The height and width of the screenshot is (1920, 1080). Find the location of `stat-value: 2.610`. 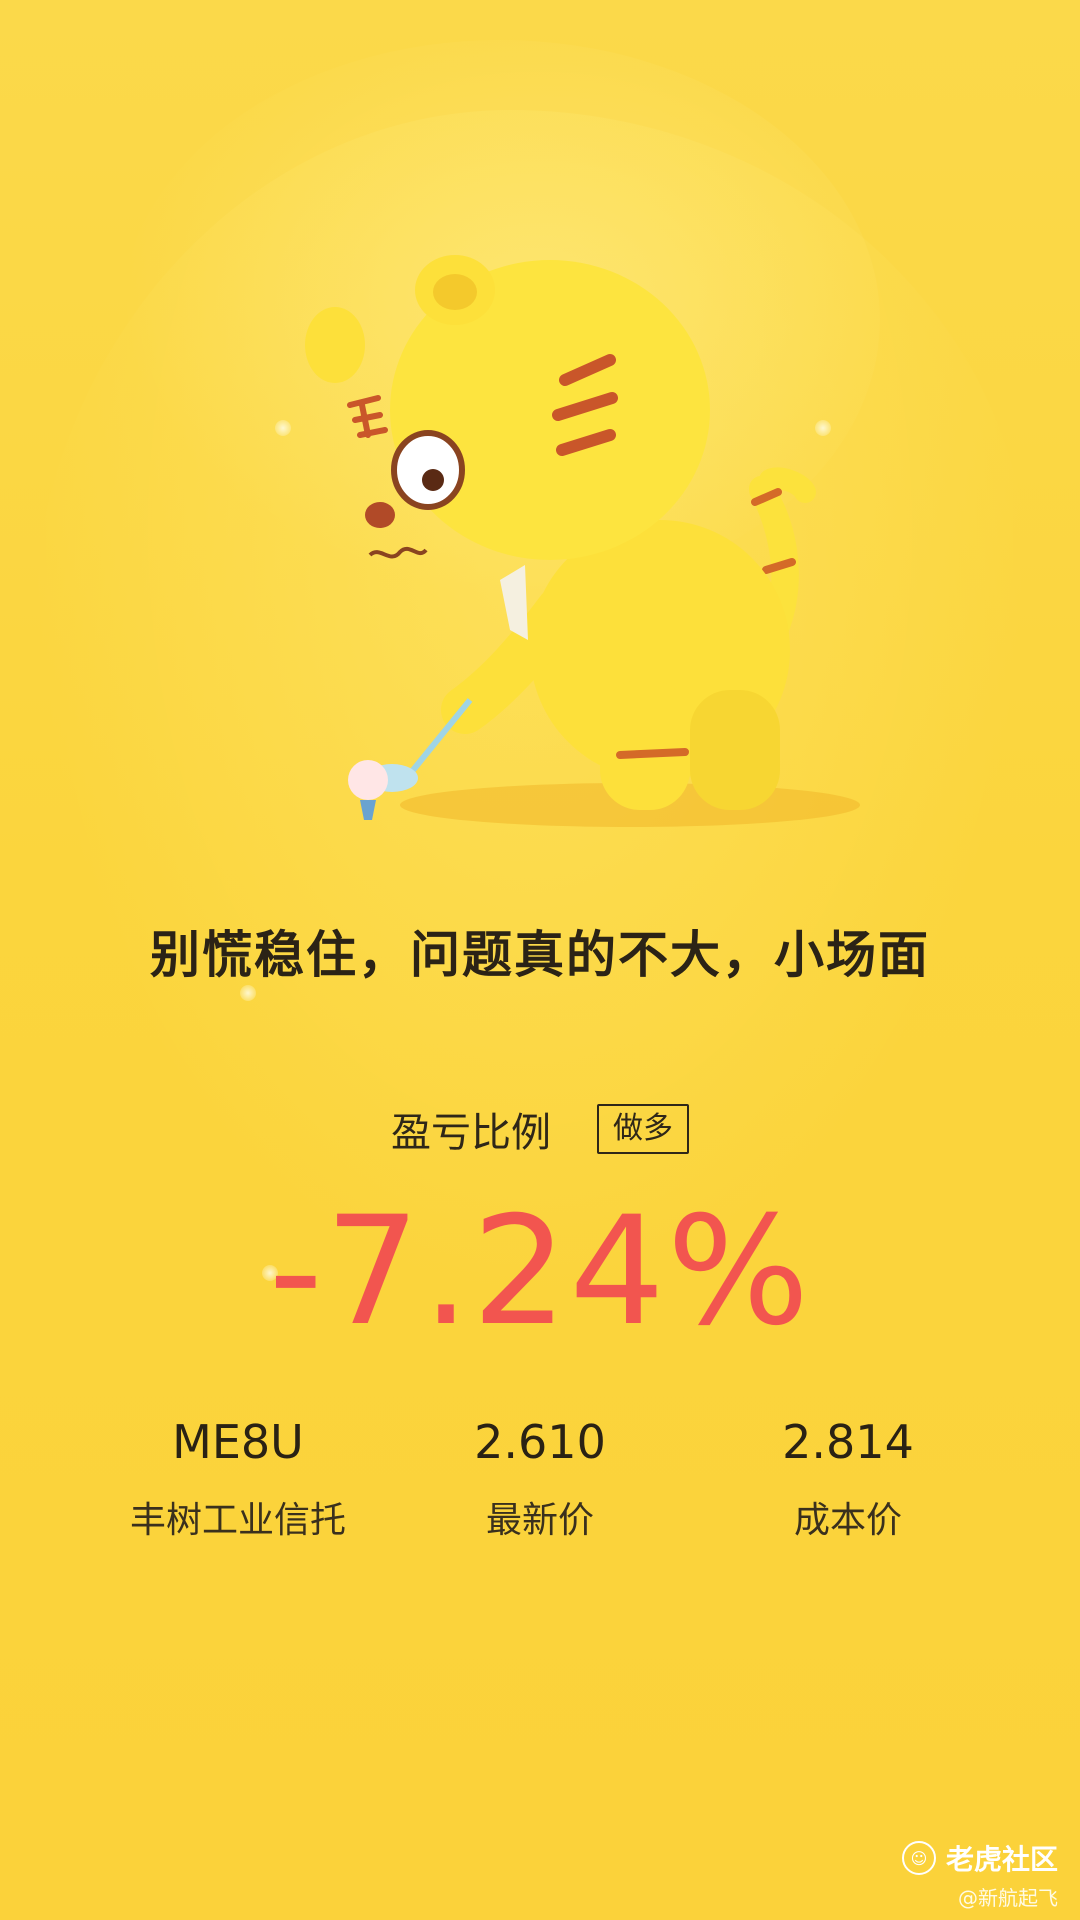

stat-value: 2.610 is located at coordinates (540, 1442).